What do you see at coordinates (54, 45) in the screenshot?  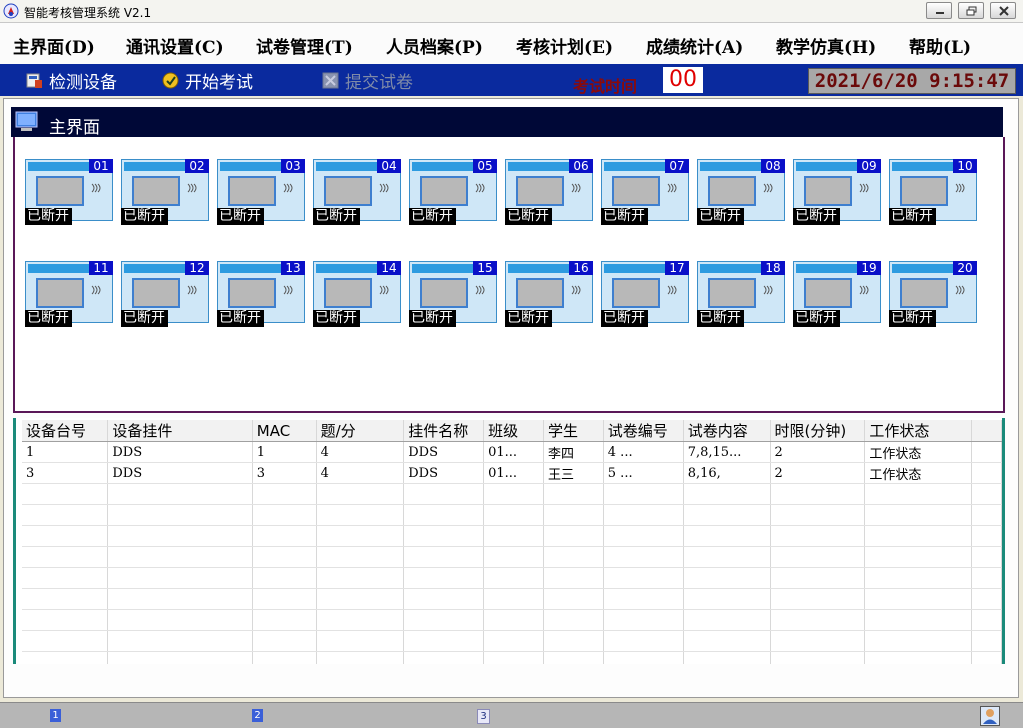 I see `menu-main: 主界面(D)` at bounding box center [54, 45].